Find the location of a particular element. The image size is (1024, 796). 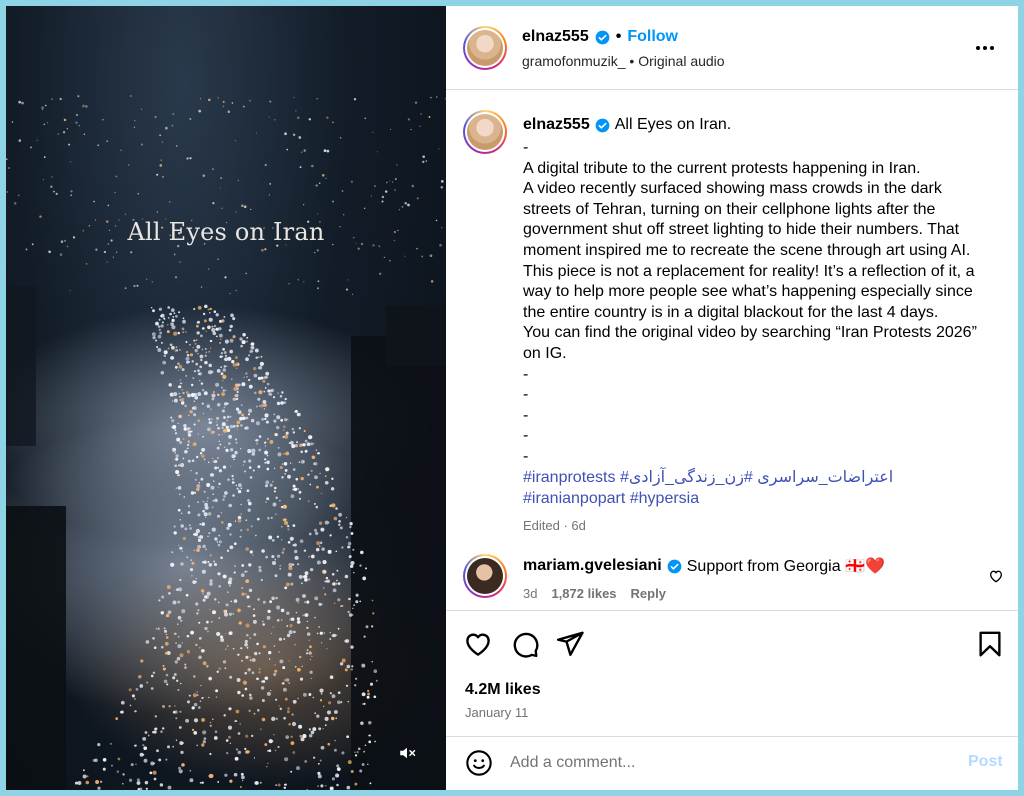

follow-button: Follow is located at coordinates (652, 37).